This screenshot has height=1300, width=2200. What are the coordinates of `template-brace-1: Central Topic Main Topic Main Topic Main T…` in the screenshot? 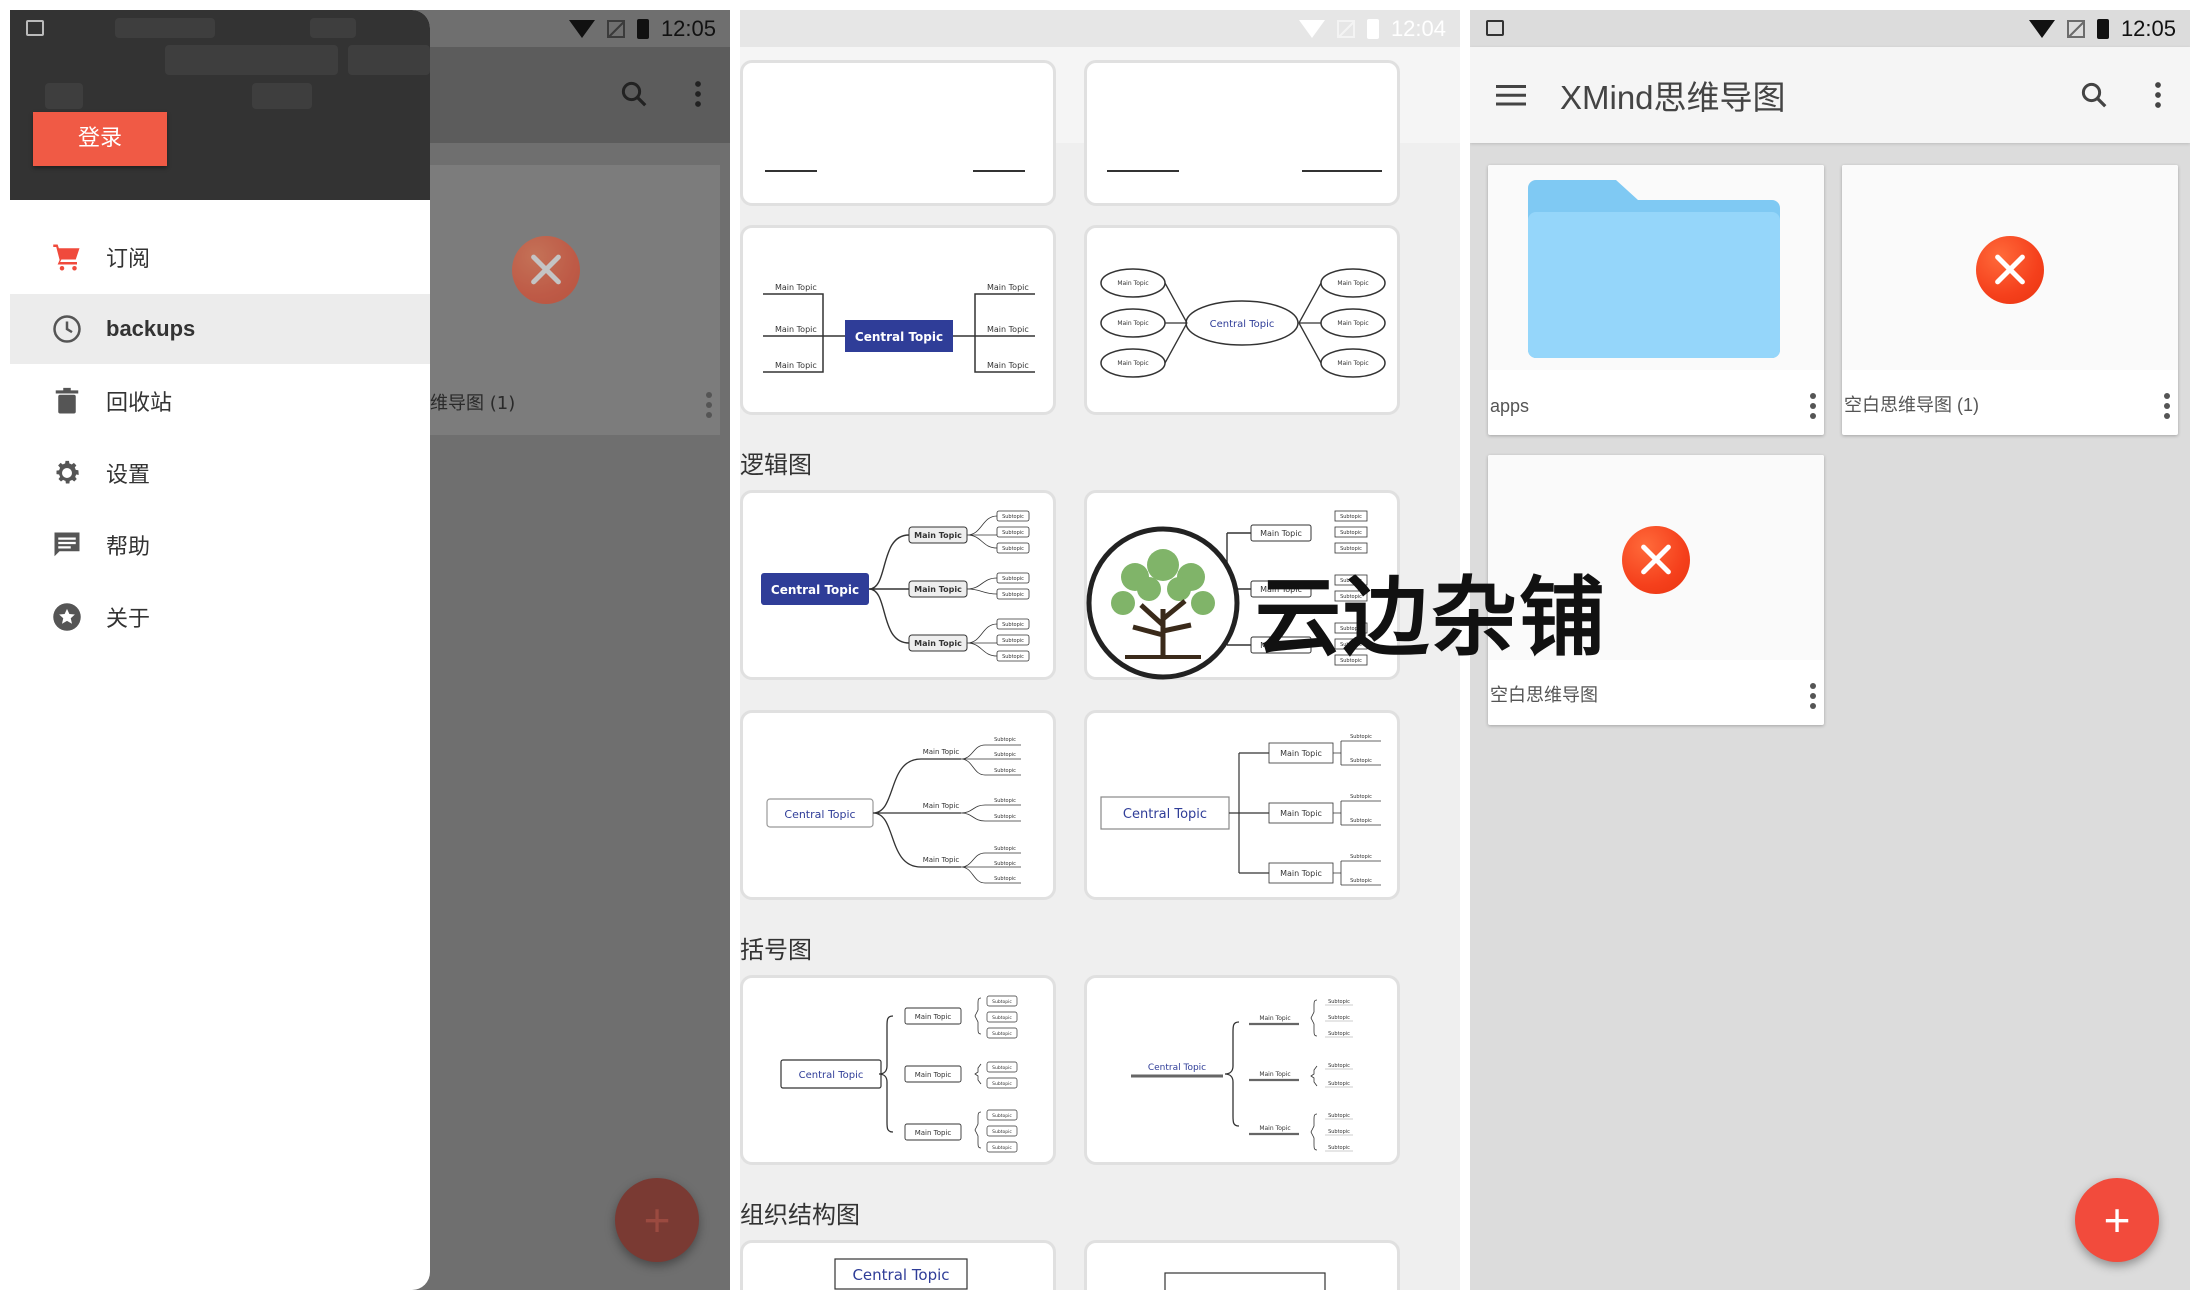 It's located at (898, 1070).